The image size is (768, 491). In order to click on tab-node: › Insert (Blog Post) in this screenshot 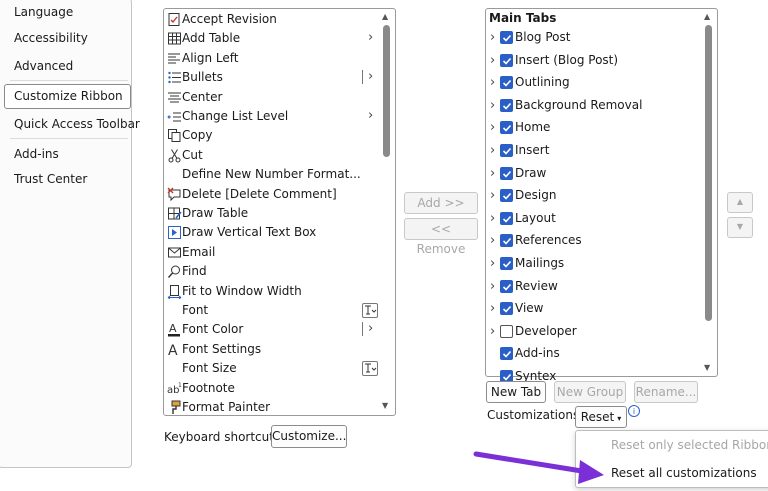, I will do `click(596, 61)`.